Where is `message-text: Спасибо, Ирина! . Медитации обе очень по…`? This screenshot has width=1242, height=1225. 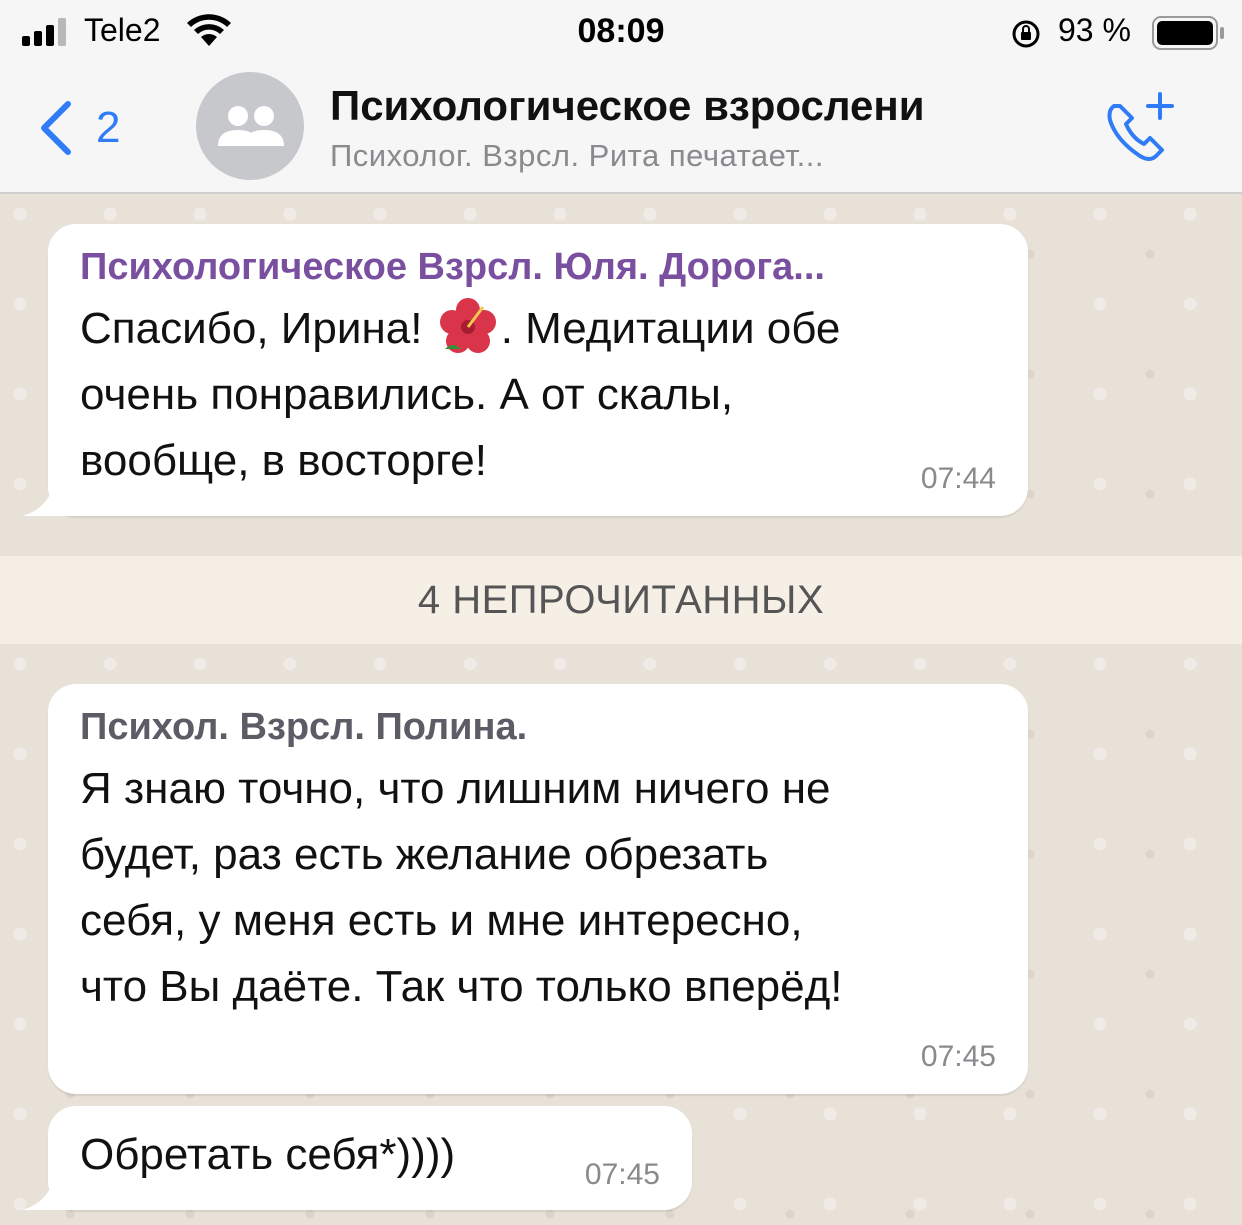 message-text: Спасибо, Ирина! . Медитации обе очень по… is located at coordinates (460, 395).